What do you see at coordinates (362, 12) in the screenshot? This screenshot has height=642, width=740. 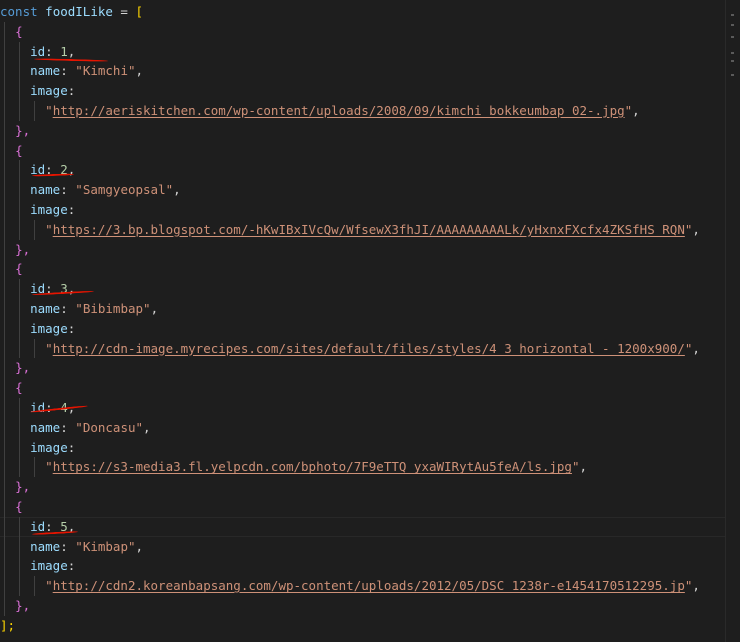 I see `code-line: const foodILike = [` at bounding box center [362, 12].